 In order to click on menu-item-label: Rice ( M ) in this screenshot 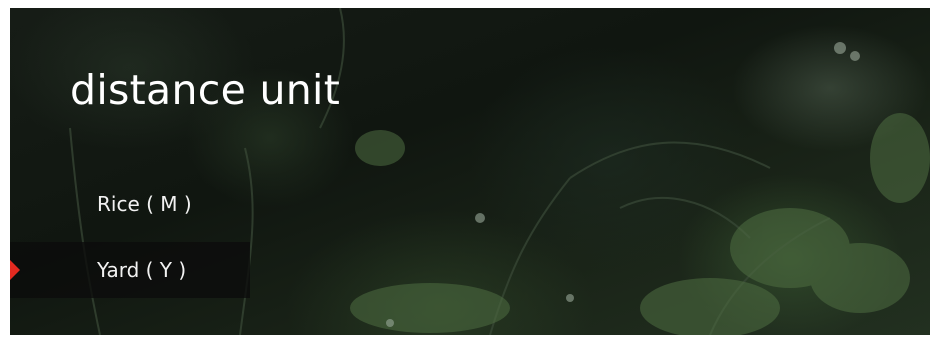, I will do `click(144, 204)`.